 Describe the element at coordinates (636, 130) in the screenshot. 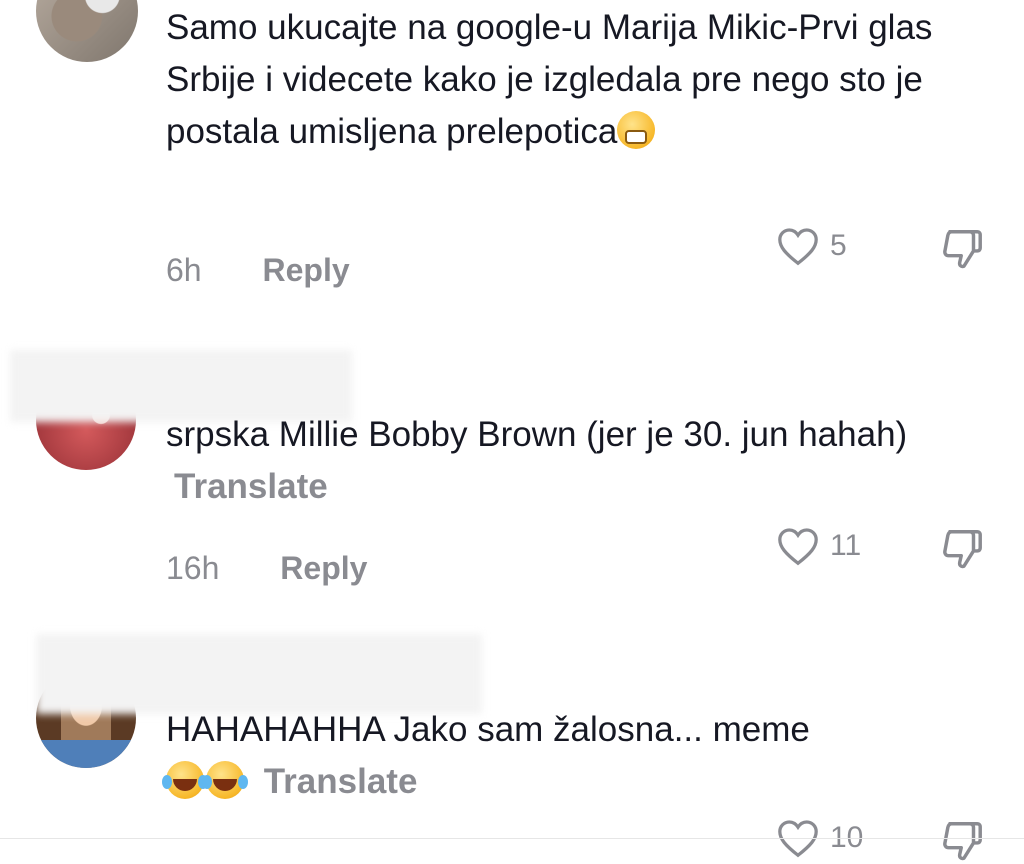

I see `grinning-face-icon` at that location.